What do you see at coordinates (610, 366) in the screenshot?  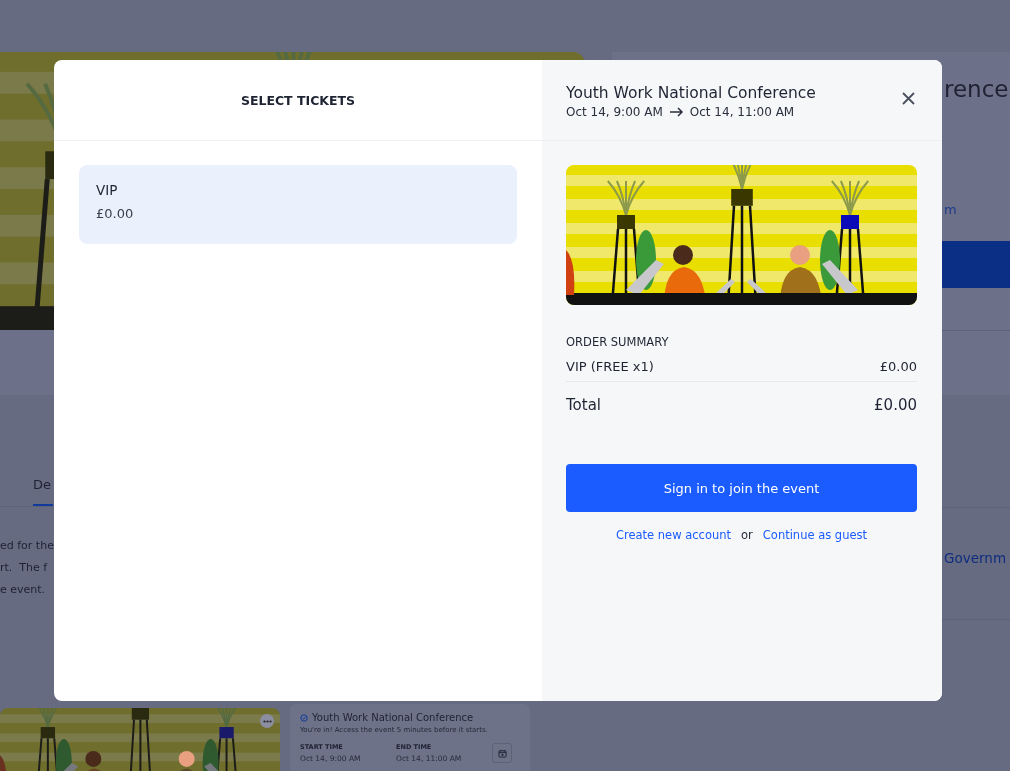 I see `line-item-label: VIP (FREE x1)` at bounding box center [610, 366].